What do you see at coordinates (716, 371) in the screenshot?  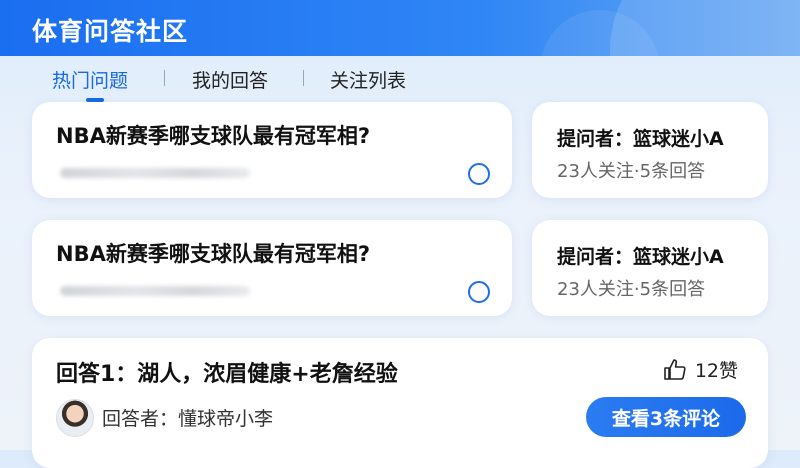 I see `like-count: 12赞` at bounding box center [716, 371].